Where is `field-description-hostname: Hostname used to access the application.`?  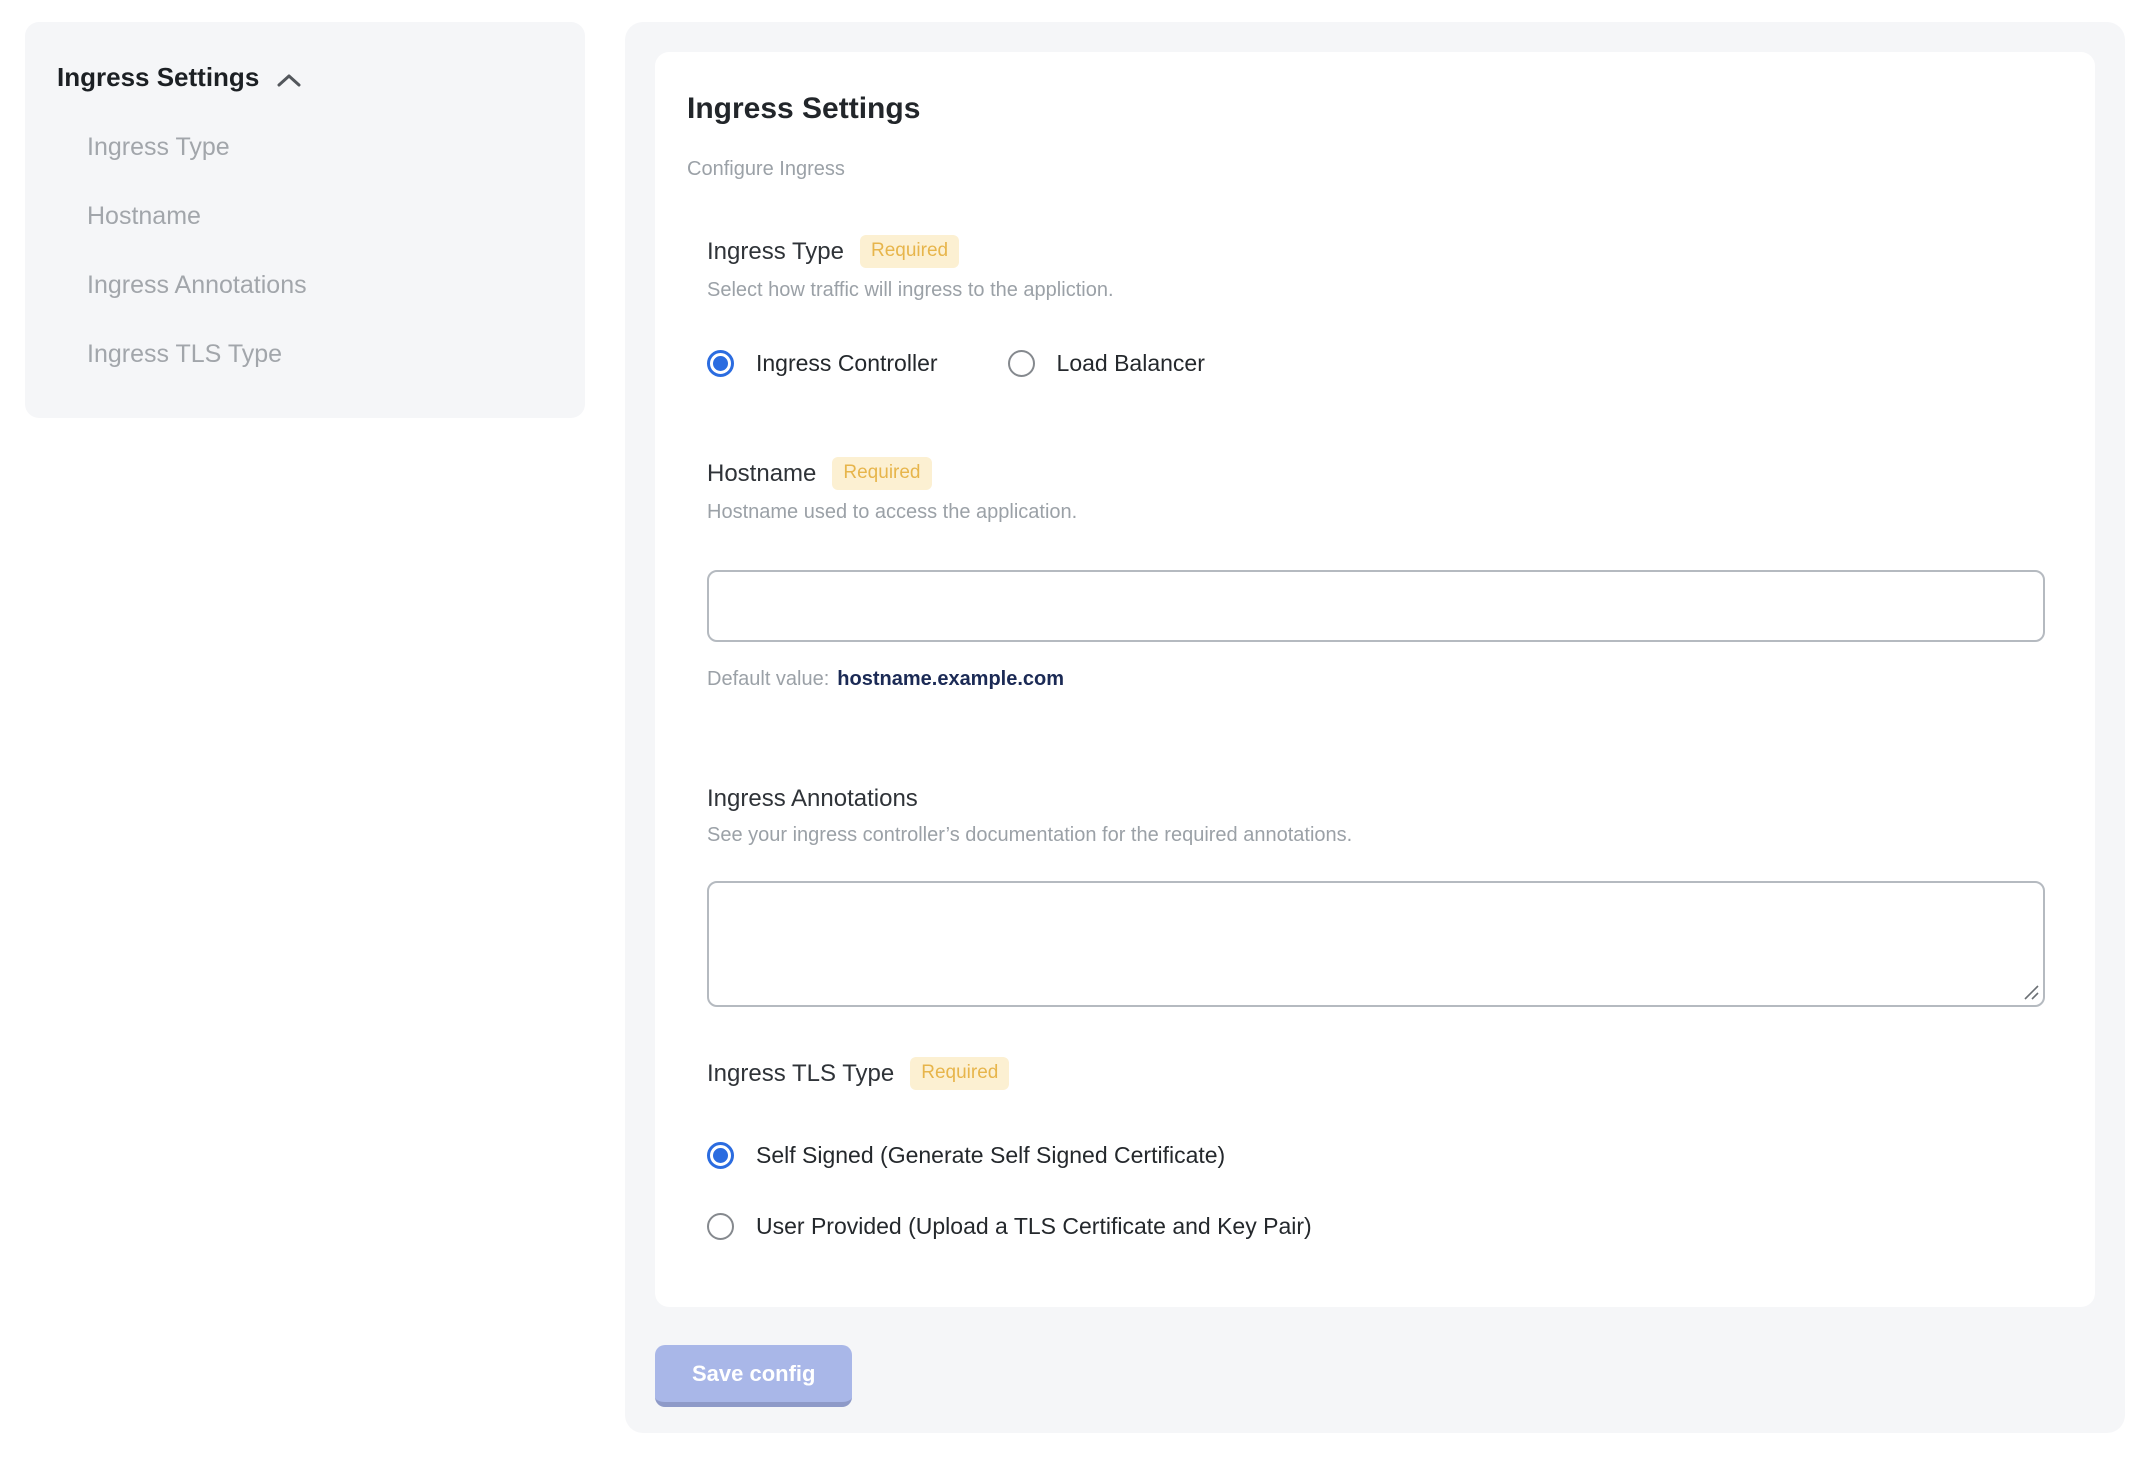 field-description-hostname: Hostname used to access the application. is located at coordinates (892, 512).